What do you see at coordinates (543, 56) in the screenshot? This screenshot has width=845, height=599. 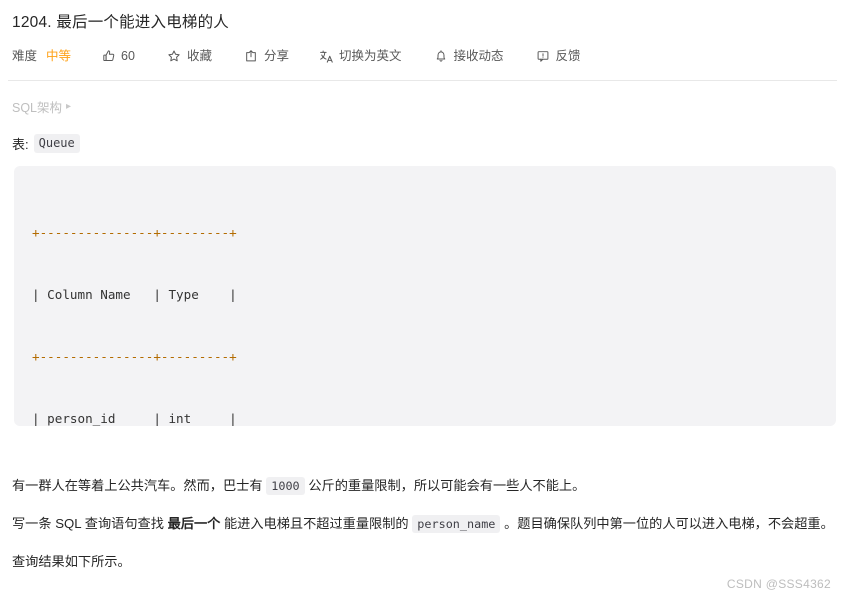 I see `feedback-icon` at bounding box center [543, 56].